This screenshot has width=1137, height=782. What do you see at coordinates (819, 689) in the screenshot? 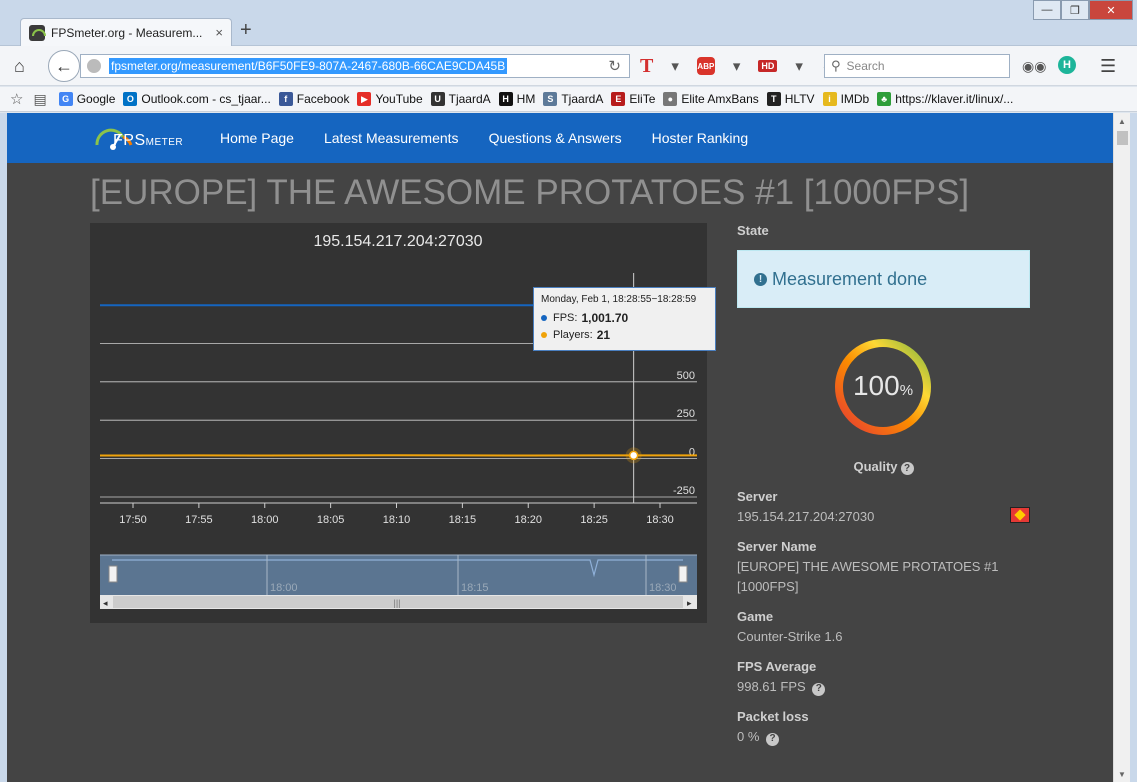
I see `fps-average-help-icon: ?` at bounding box center [819, 689].